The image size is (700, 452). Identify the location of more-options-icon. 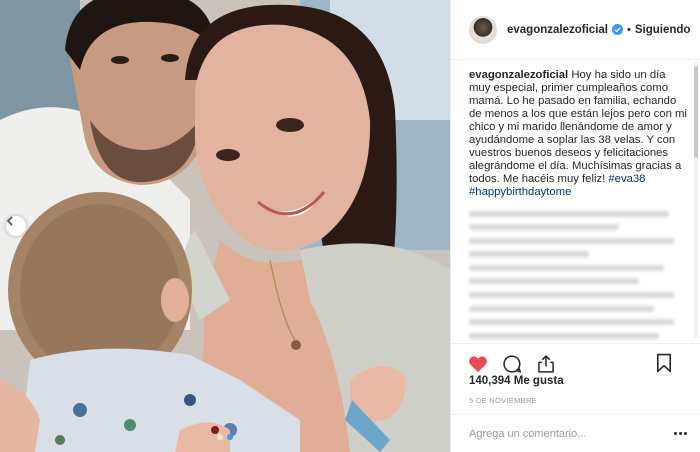
(680, 433).